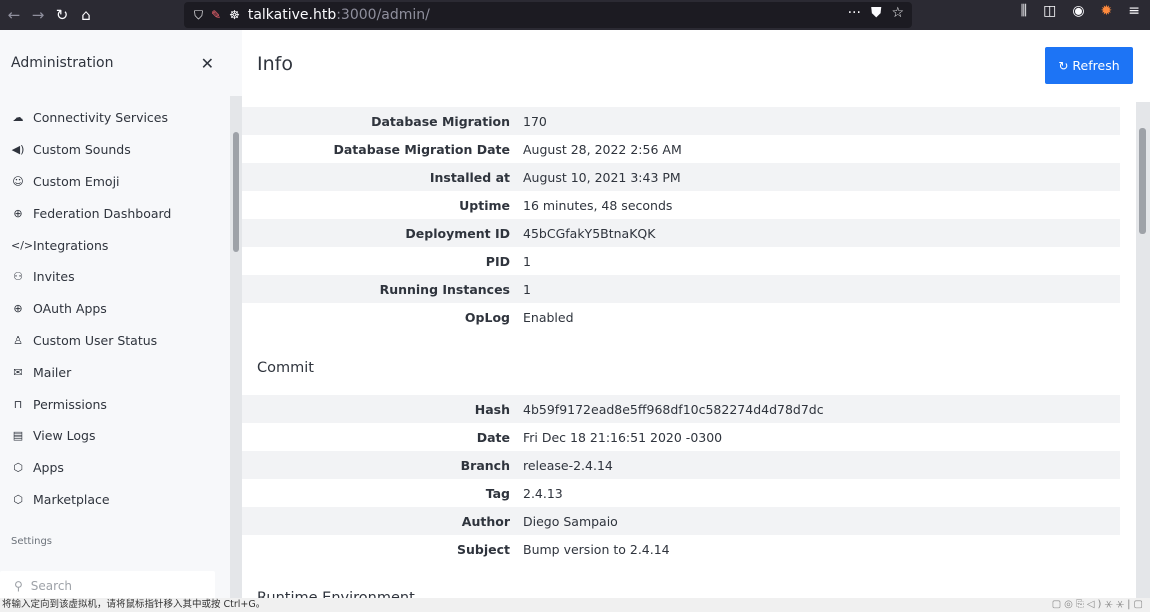 This screenshot has height=612, width=1150. I want to click on row-label: OpLog, so click(487, 317).